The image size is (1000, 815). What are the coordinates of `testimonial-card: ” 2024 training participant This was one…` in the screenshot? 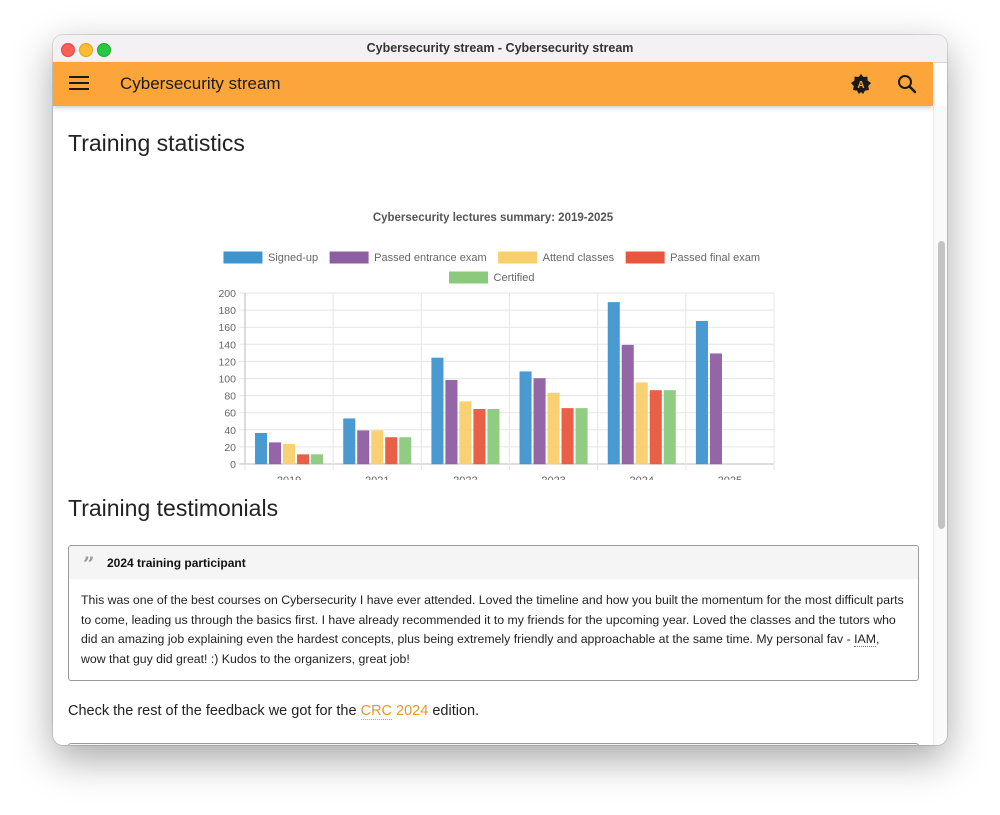 It's located at (493, 613).